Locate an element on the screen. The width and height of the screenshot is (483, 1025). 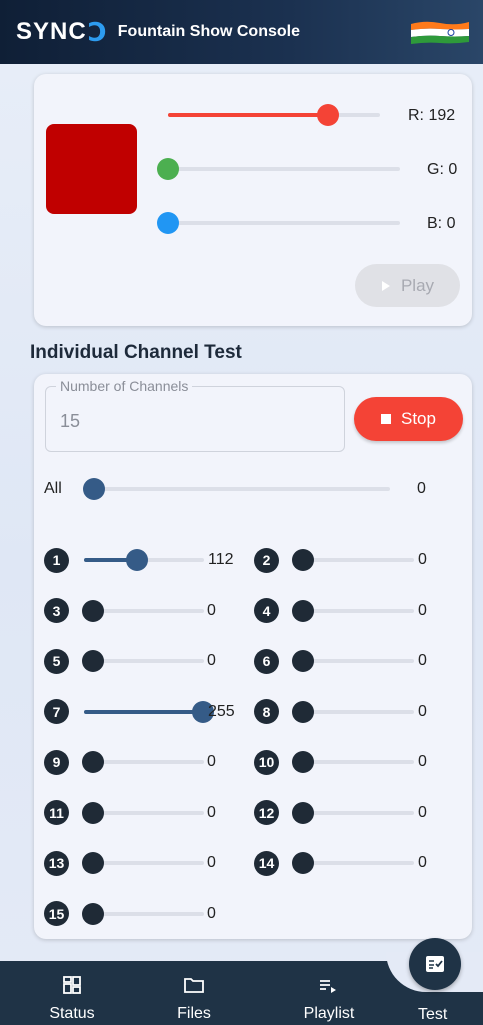
section-title: Individual Channel Test is located at coordinates (136, 352).